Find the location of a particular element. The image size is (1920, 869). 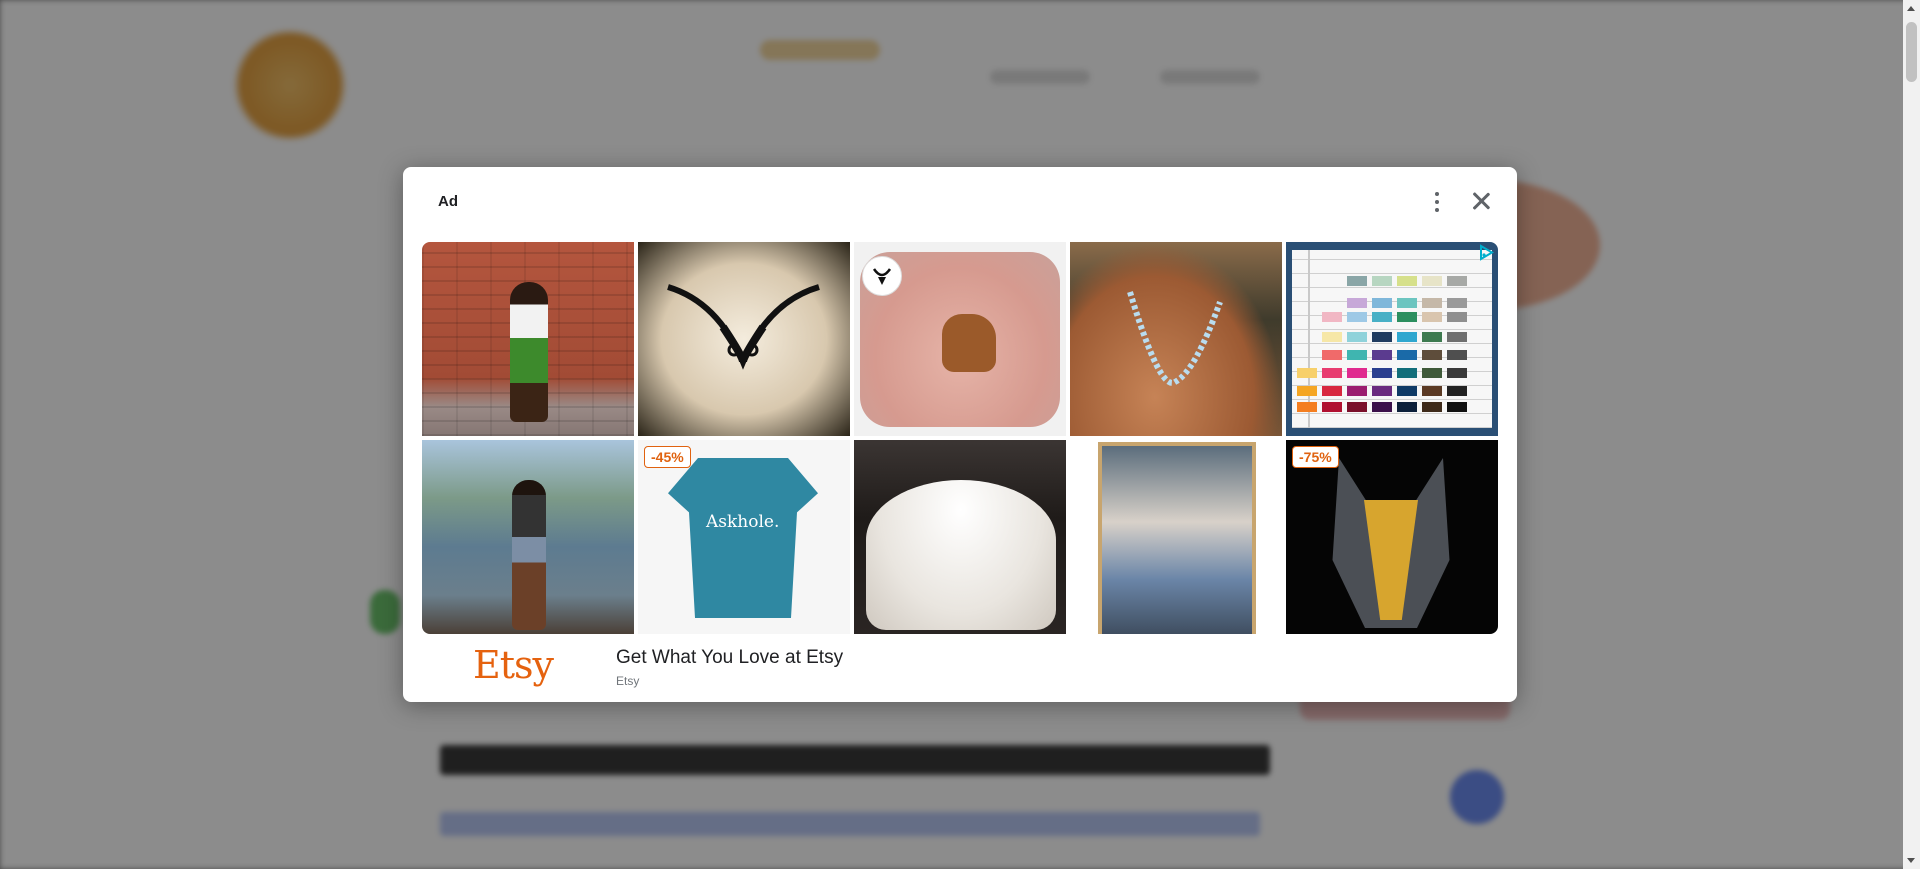

shirt-print-text: Askhole. is located at coordinates (743, 522).